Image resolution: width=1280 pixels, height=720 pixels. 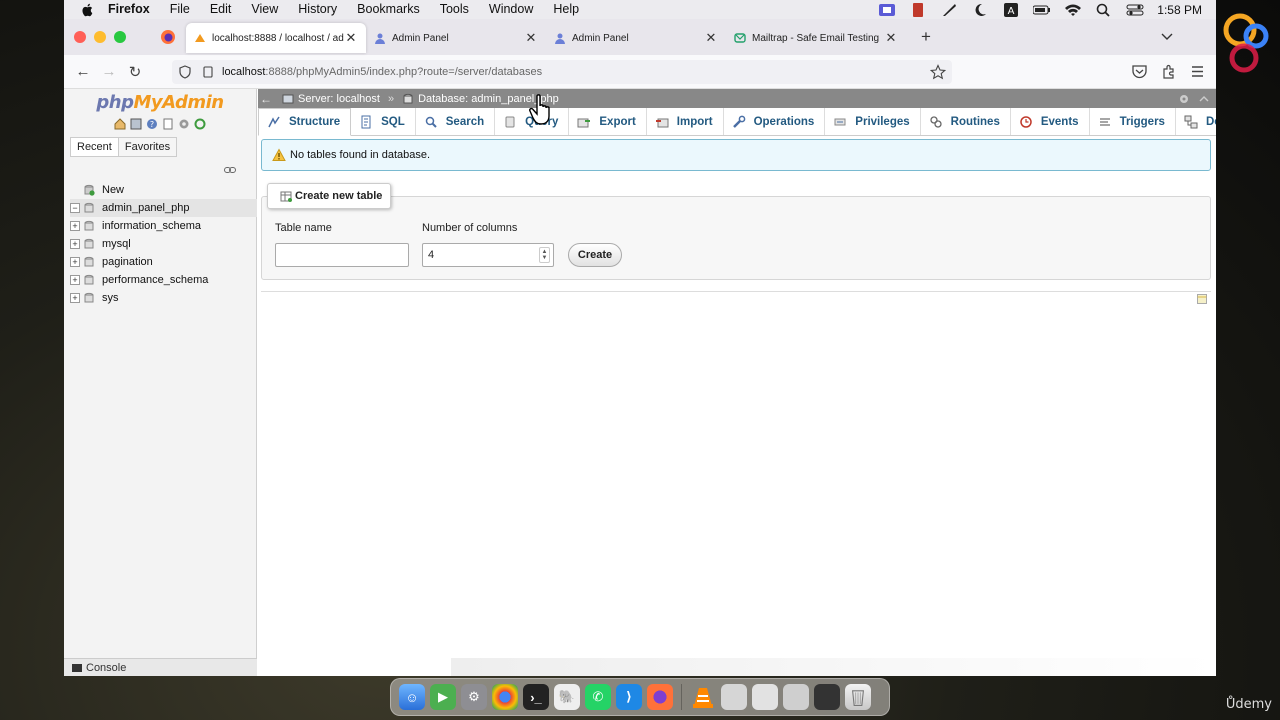 I want to click on firefox-view-icon, so click(x=168, y=37).